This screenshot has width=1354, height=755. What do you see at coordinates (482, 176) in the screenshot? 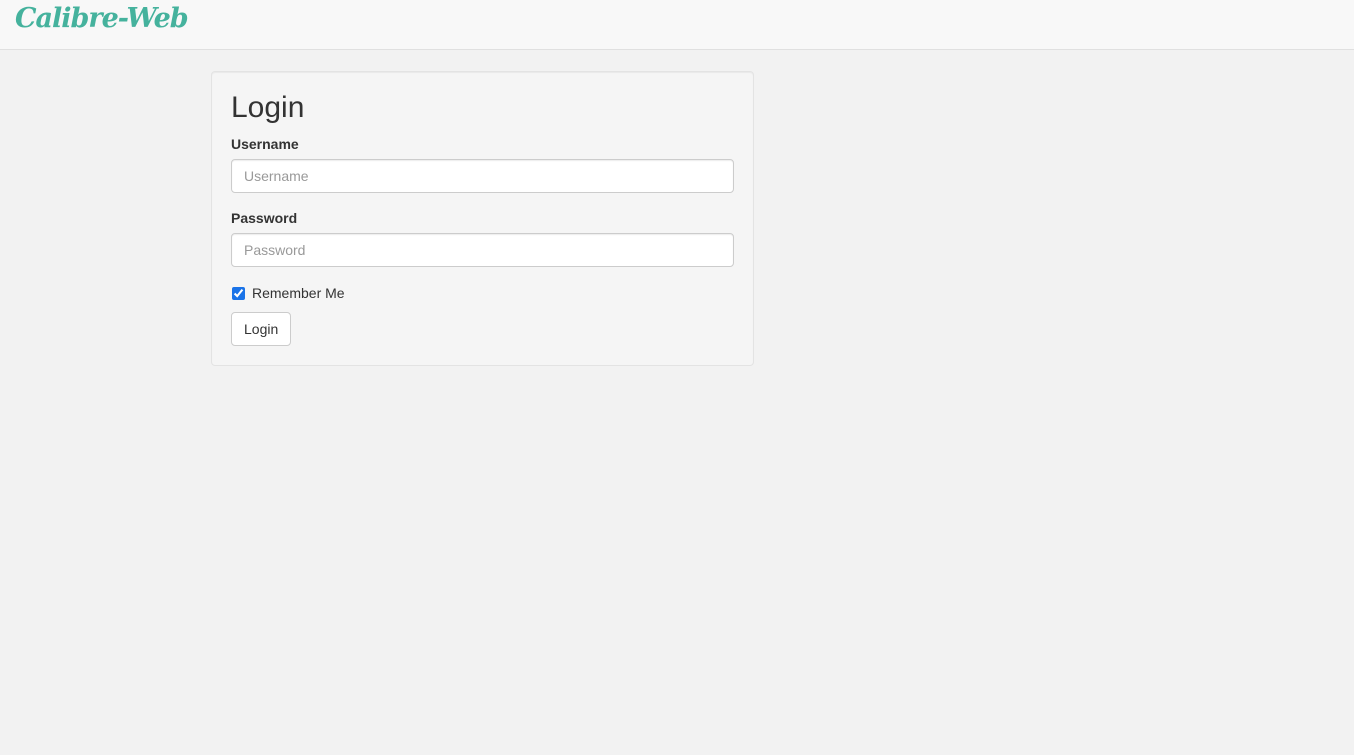
I see `username-input` at bounding box center [482, 176].